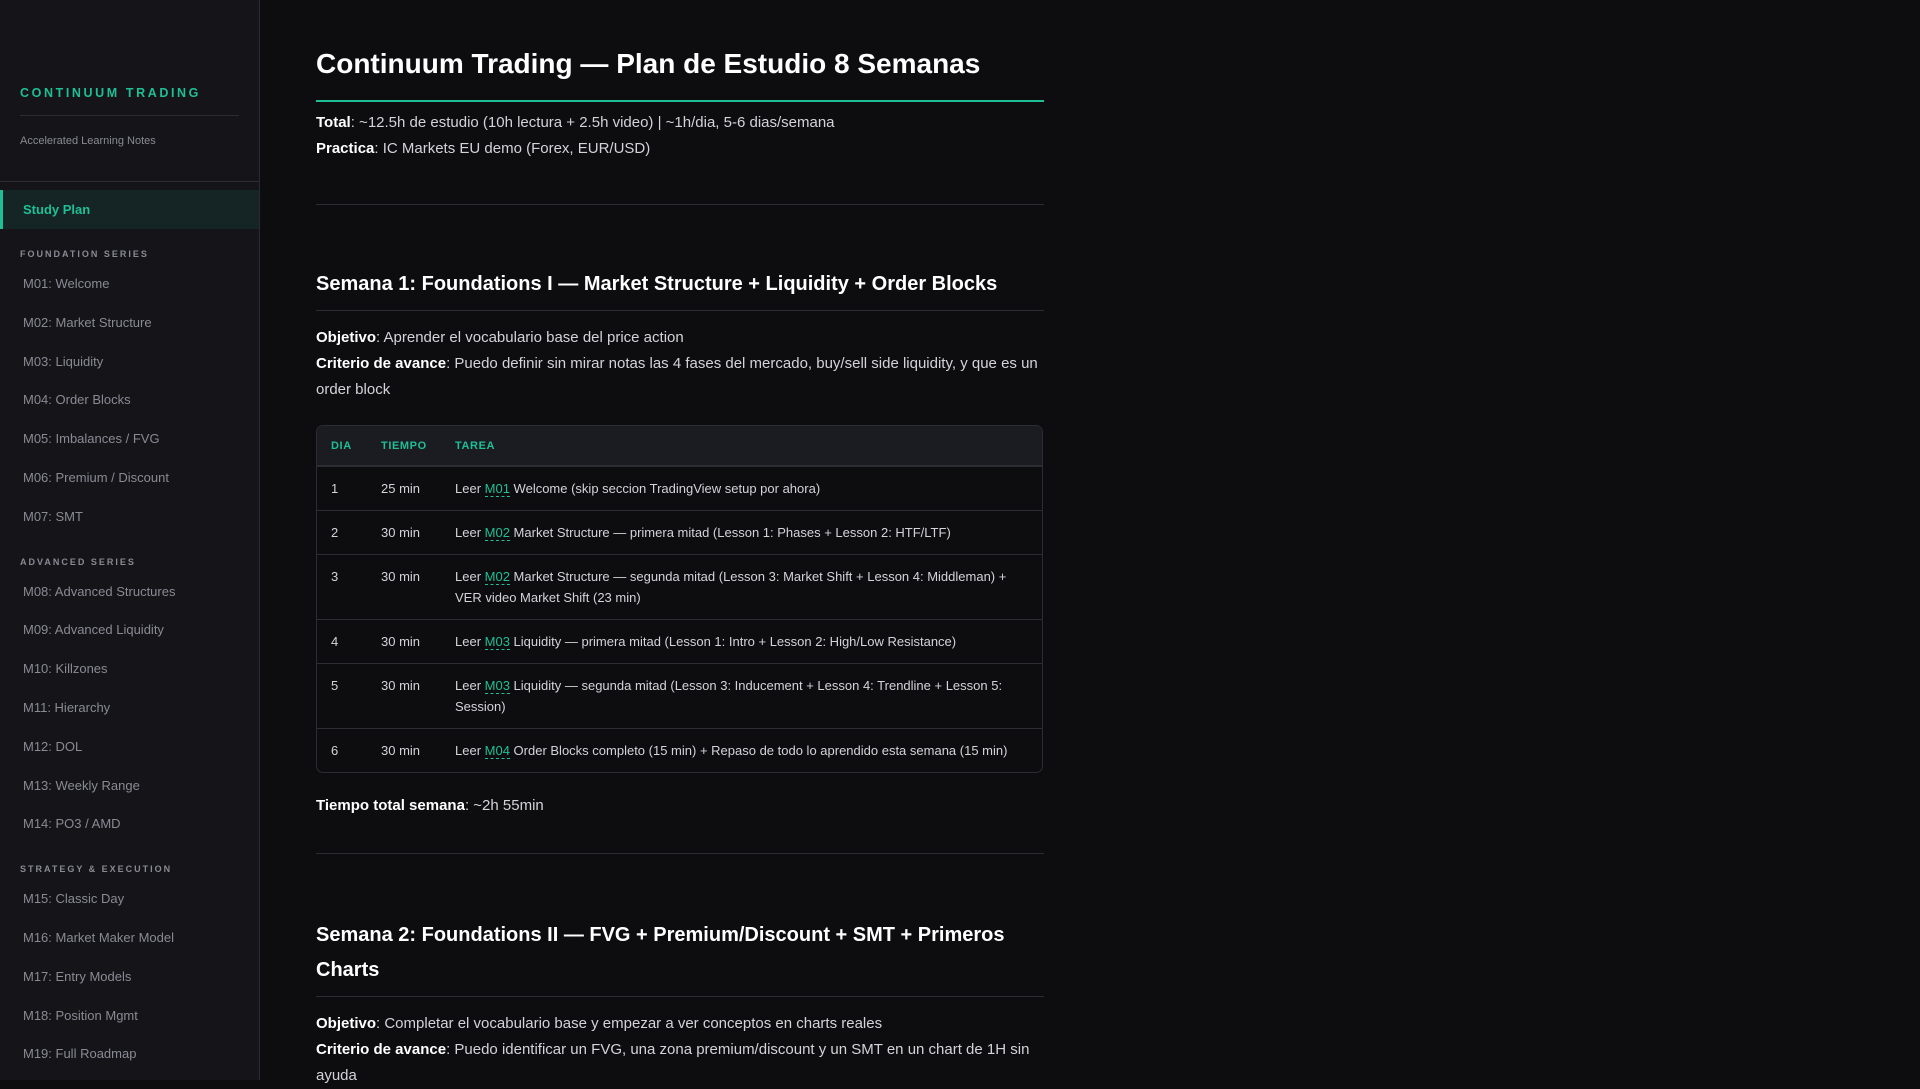 This screenshot has width=1920, height=1089. I want to click on cell-dia: 2, so click(342, 533).